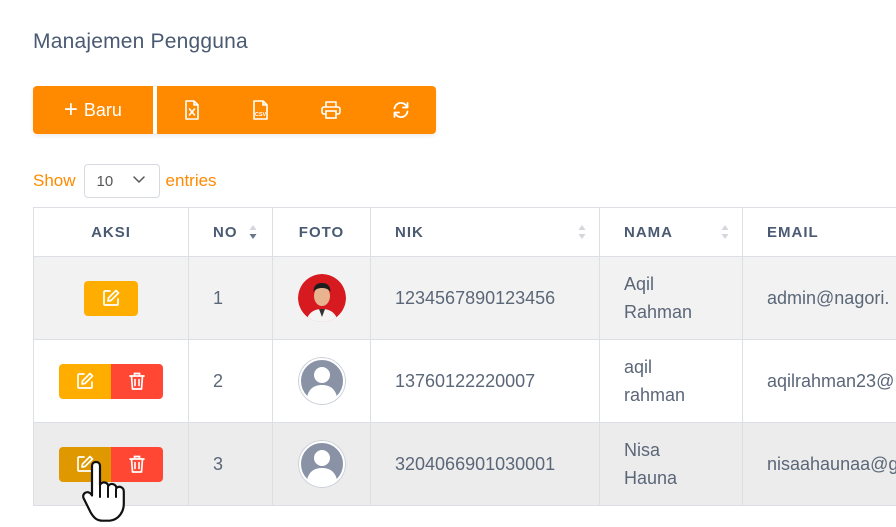  Describe the element at coordinates (671, 464) in the screenshot. I see `nama-cell: Nisa Hauna` at that location.